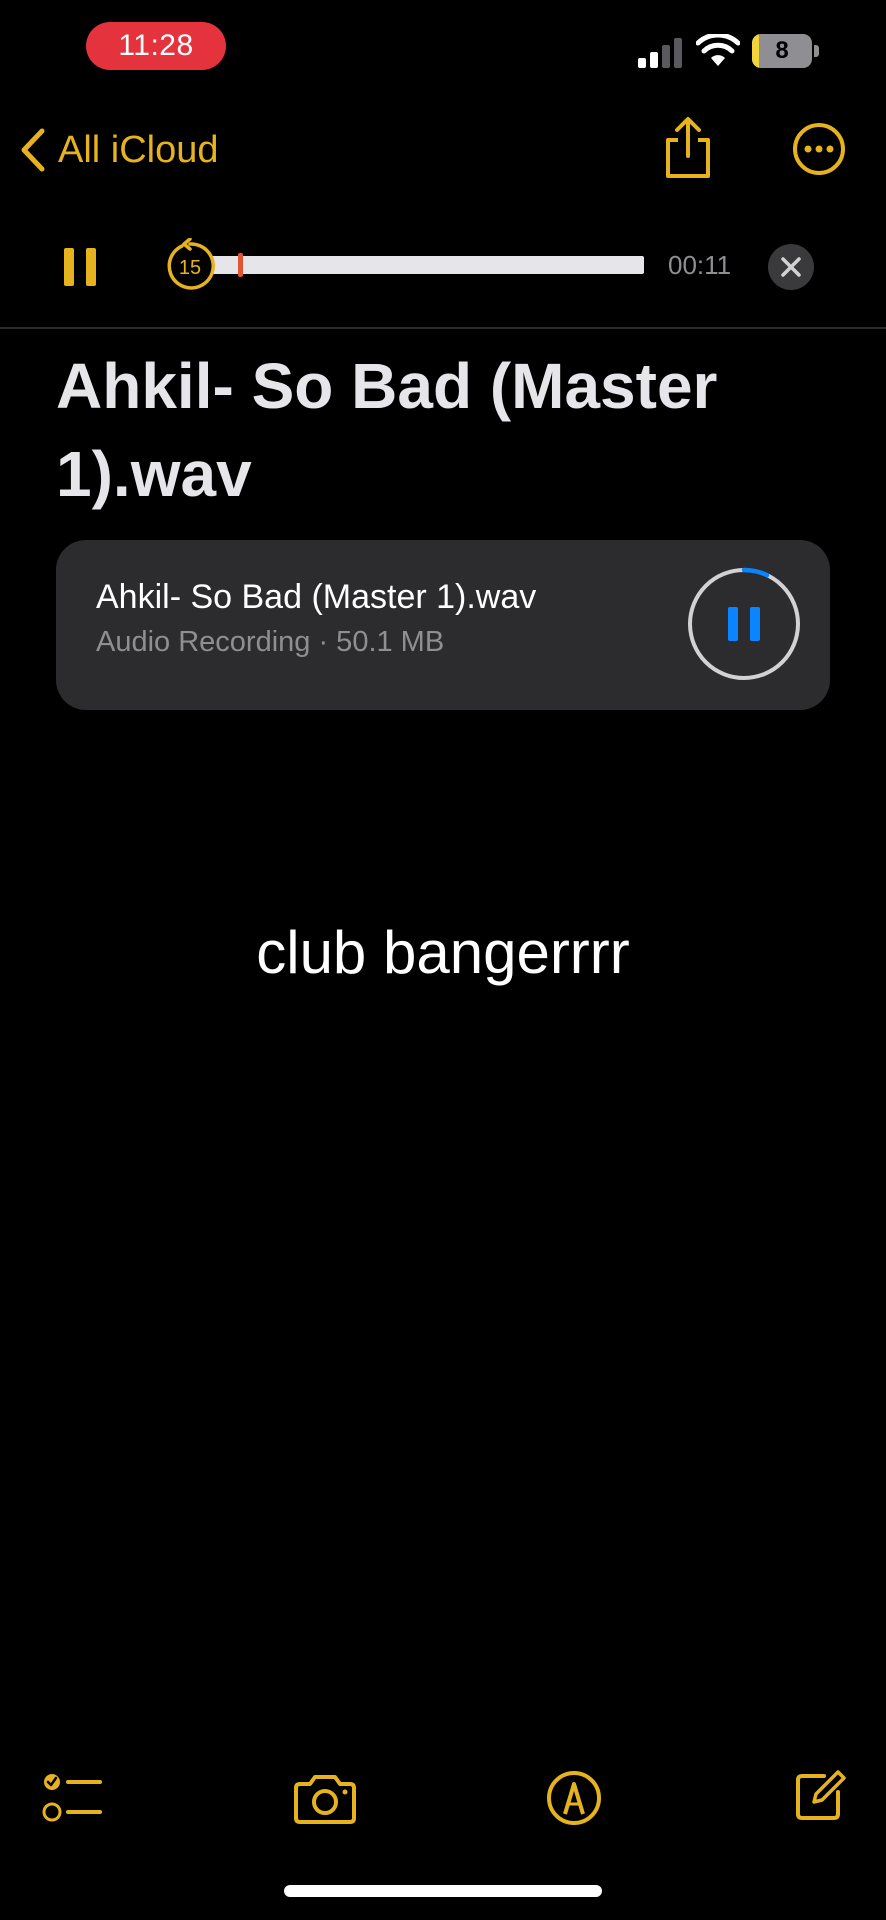  What do you see at coordinates (241, 265) in the screenshot?
I see `playhead-marker` at bounding box center [241, 265].